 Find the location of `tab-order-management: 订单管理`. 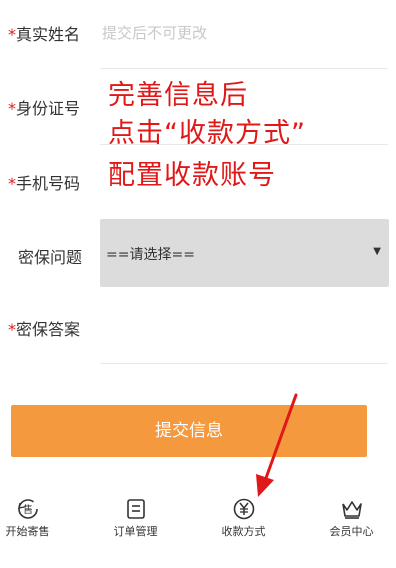

tab-order-management: 订单管理 is located at coordinates (135, 520).